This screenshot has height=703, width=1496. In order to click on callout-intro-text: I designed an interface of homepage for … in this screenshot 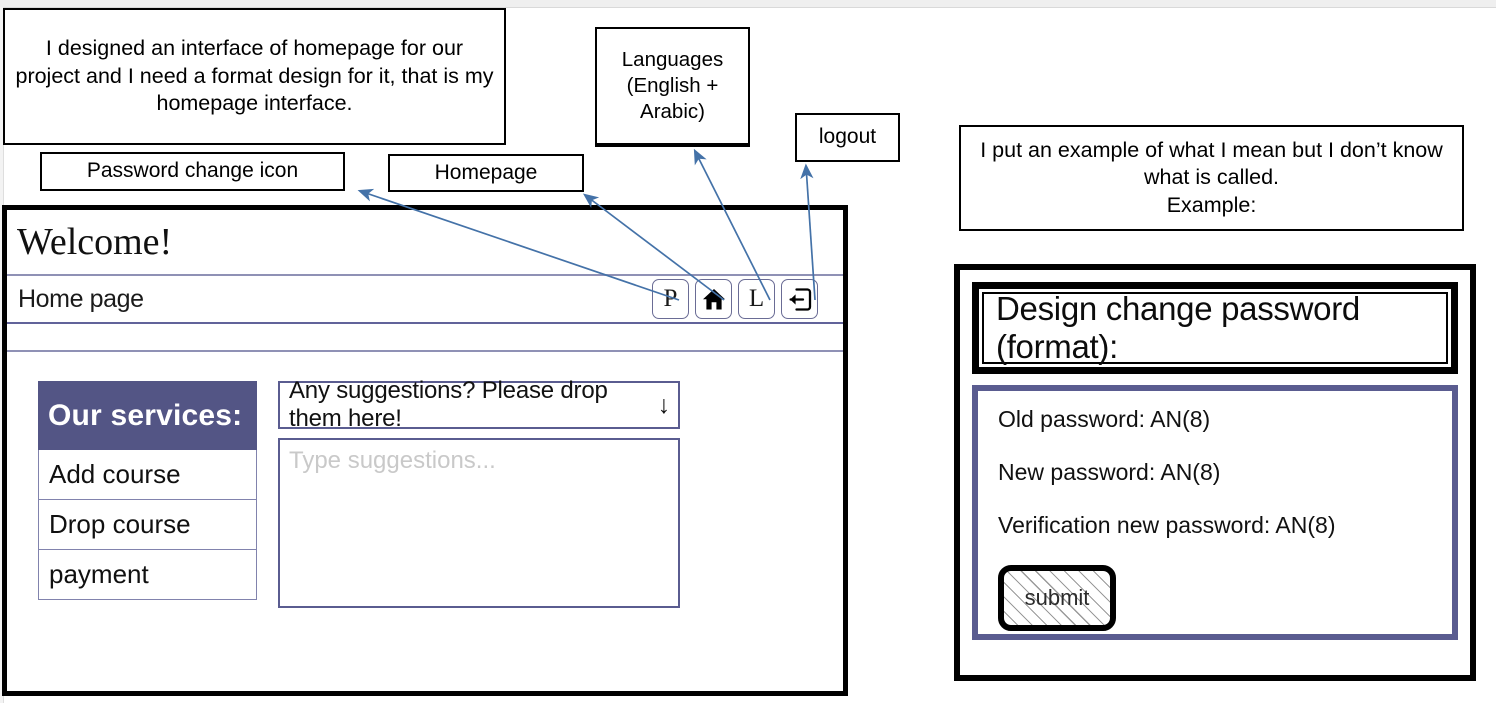, I will do `click(254, 76)`.